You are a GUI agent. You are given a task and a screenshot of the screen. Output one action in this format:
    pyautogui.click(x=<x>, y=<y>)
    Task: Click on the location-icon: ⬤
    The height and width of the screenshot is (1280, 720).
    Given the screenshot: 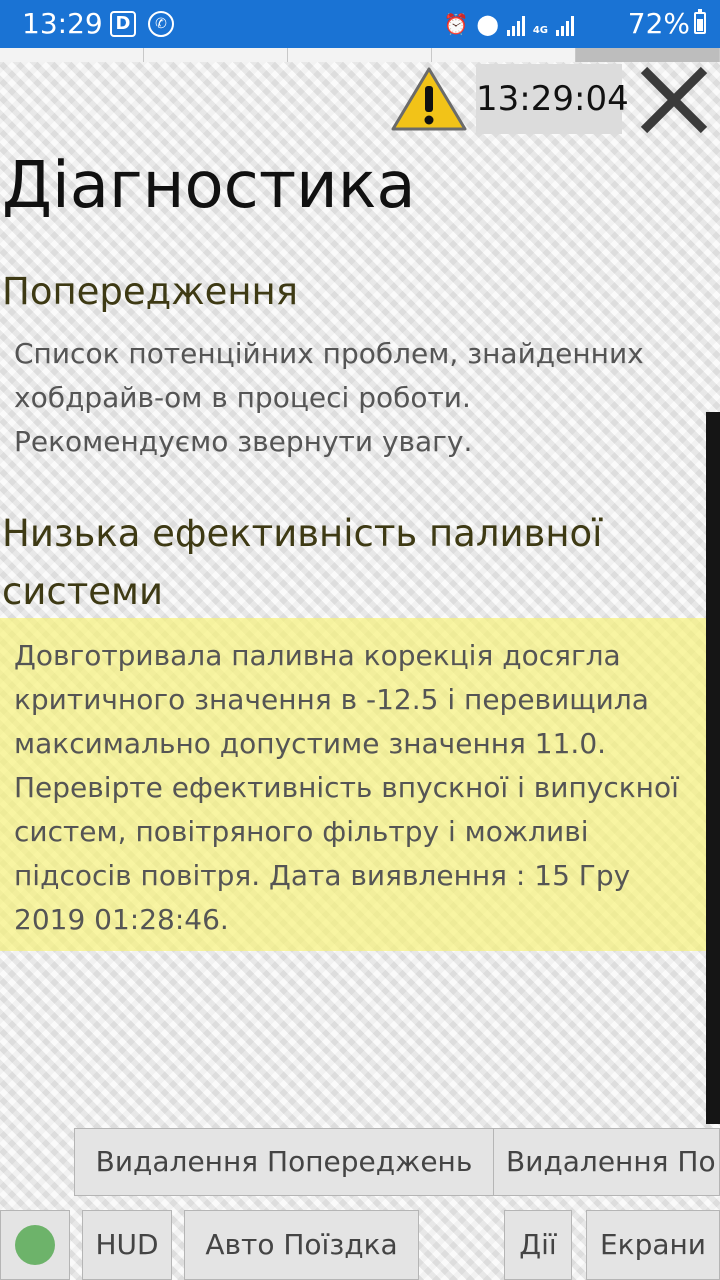 What is the action you would take?
    pyautogui.click(x=487, y=24)
    